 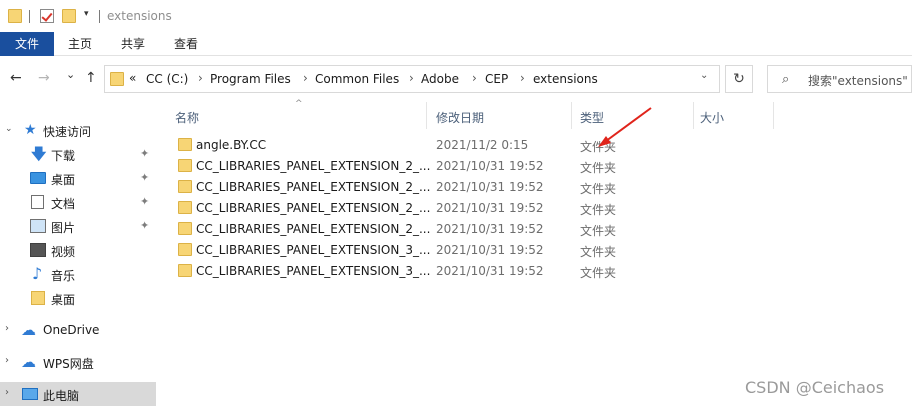 I want to click on refresh-icon: ↻, so click(x=739, y=79).